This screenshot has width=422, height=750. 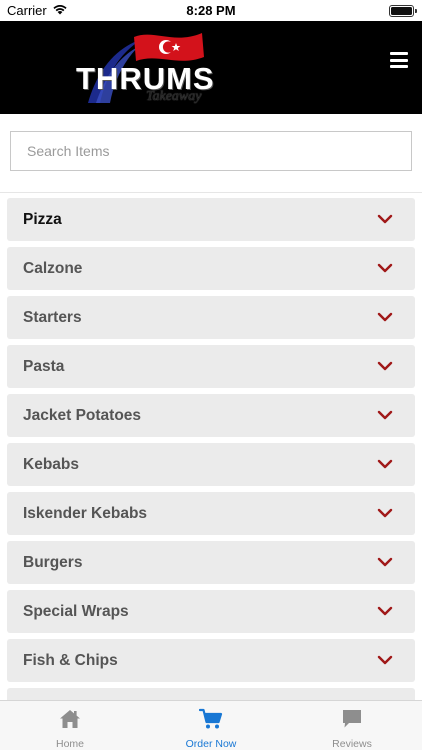 What do you see at coordinates (76, 611) in the screenshot?
I see `category-label: Special Wraps` at bounding box center [76, 611].